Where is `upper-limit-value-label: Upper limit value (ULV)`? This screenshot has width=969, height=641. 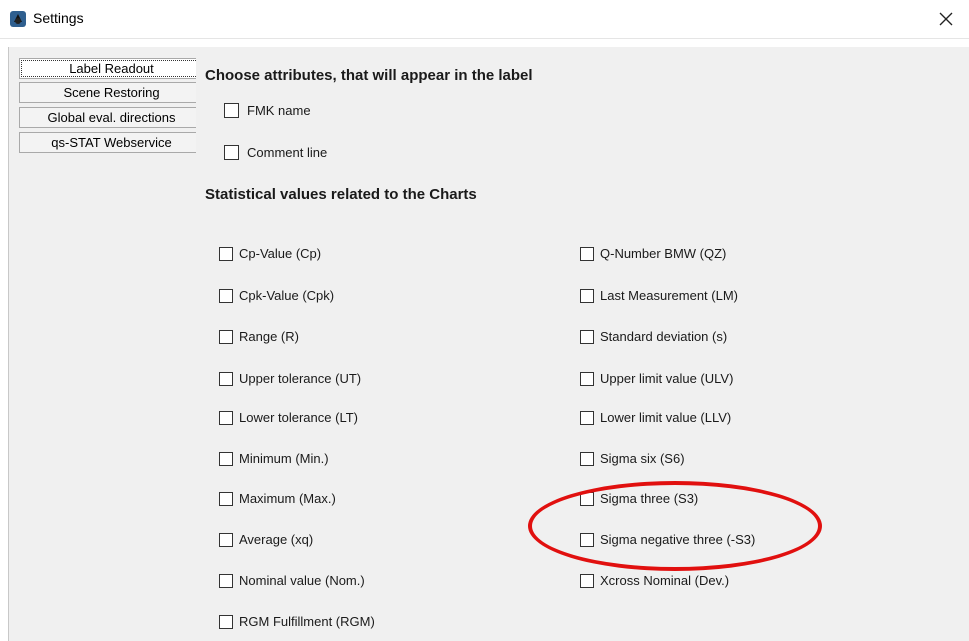
upper-limit-value-label: Upper limit value (ULV) is located at coordinates (667, 378).